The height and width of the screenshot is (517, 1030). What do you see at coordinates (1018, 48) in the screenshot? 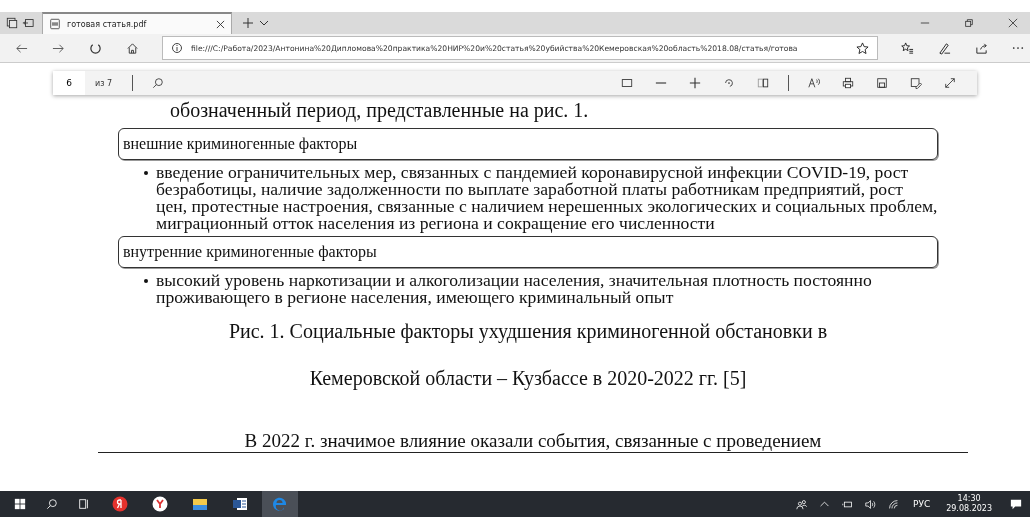
I see `more-icon` at bounding box center [1018, 48].